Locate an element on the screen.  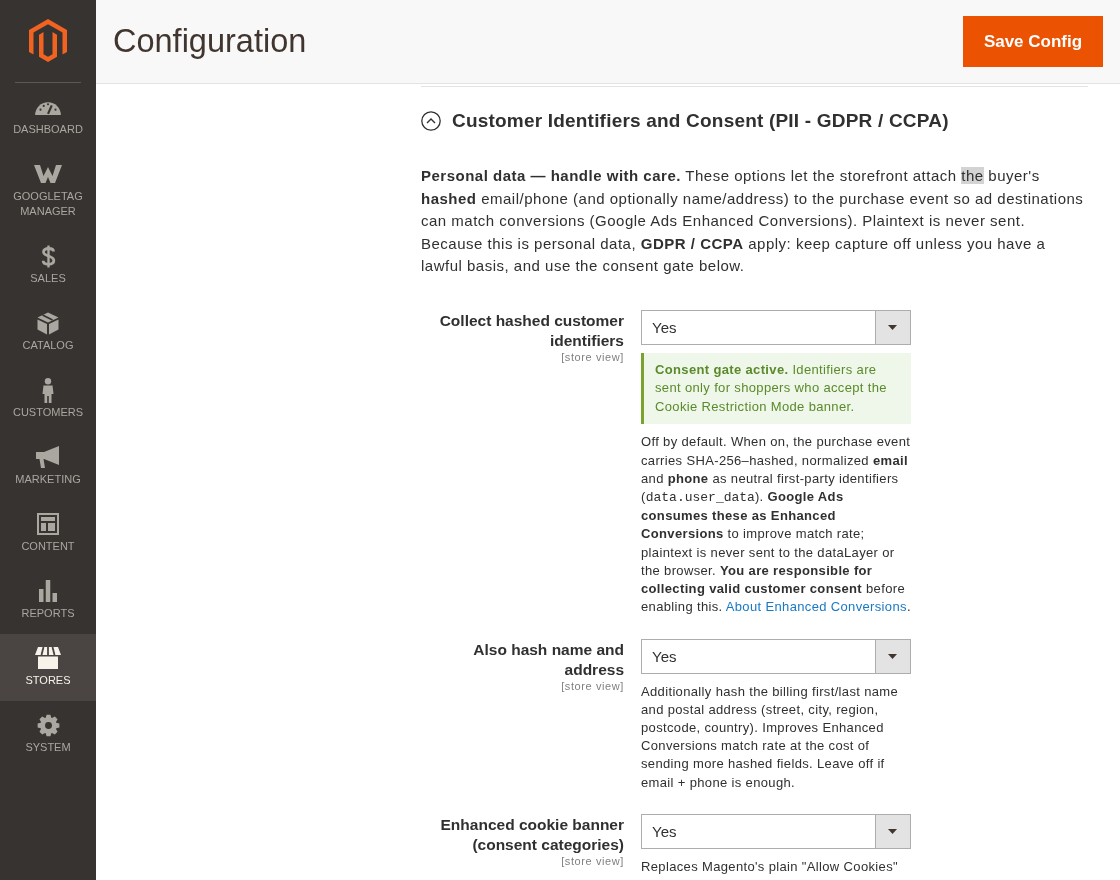
consent-notice: Consent gate active. Identifiers are sent only for shoppers who accept the Cookie Restriction Mode banner. is located at coordinates (776, 388).